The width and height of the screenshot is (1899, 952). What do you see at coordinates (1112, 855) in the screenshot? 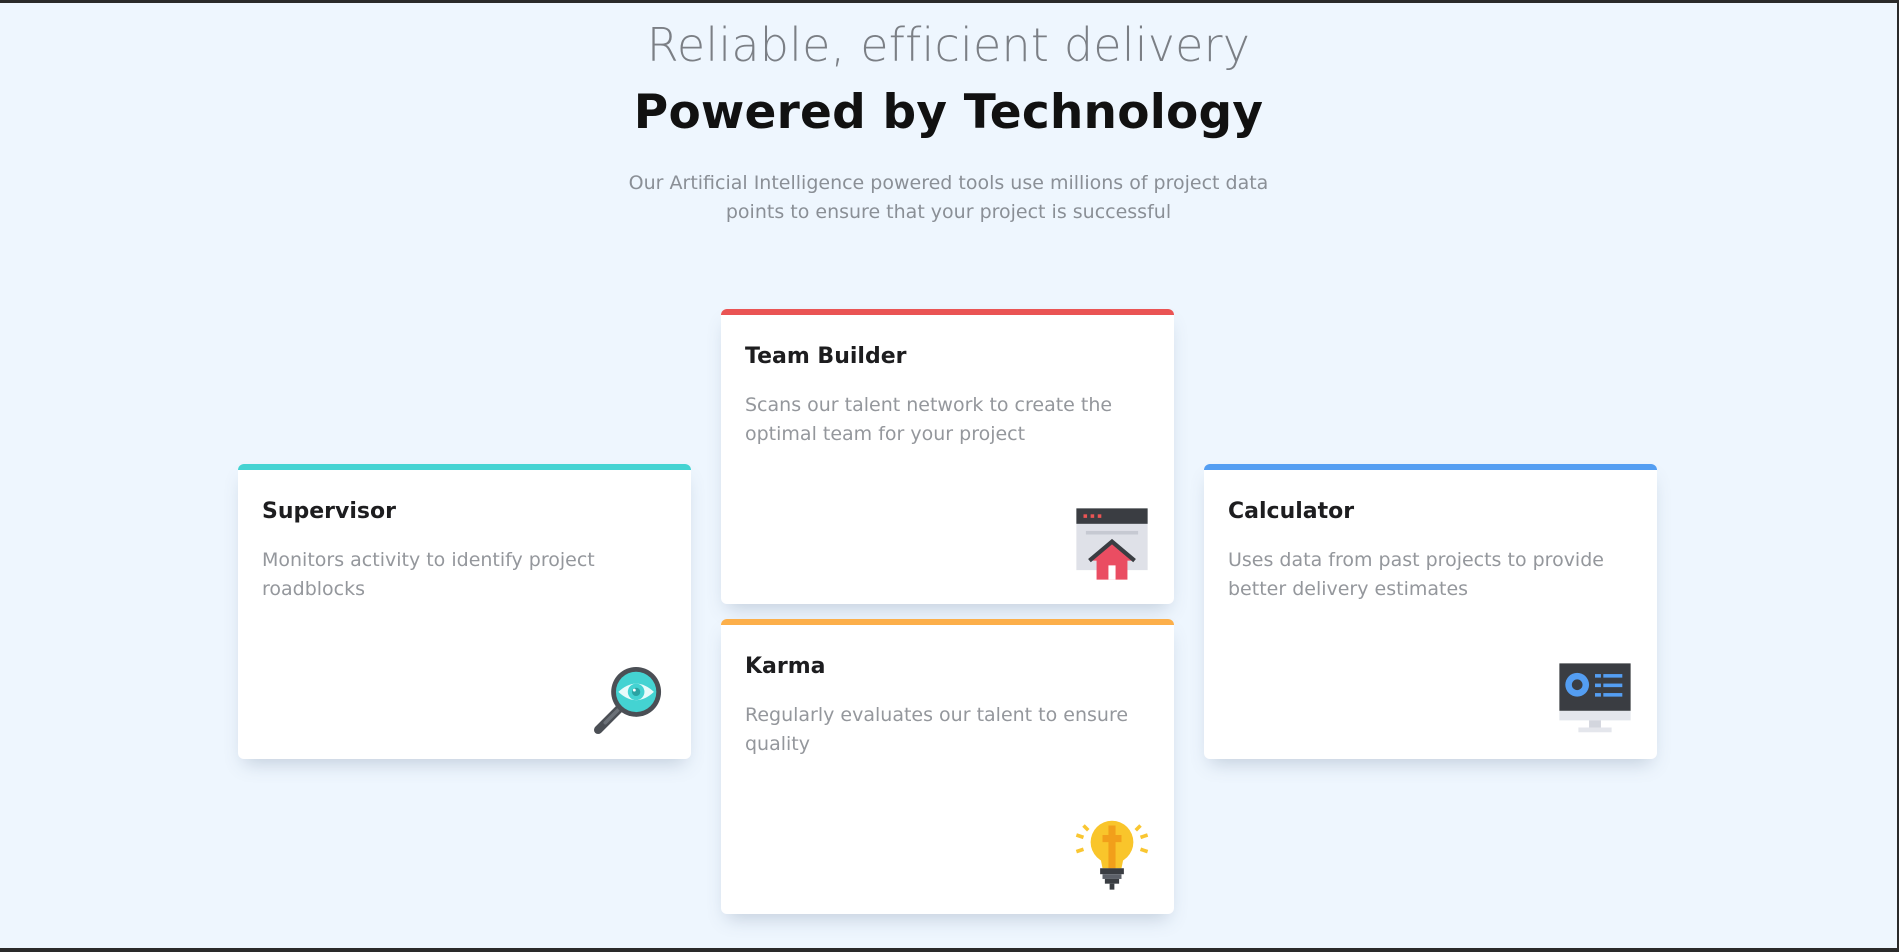
I see `lightbulb-icon` at bounding box center [1112, 855].